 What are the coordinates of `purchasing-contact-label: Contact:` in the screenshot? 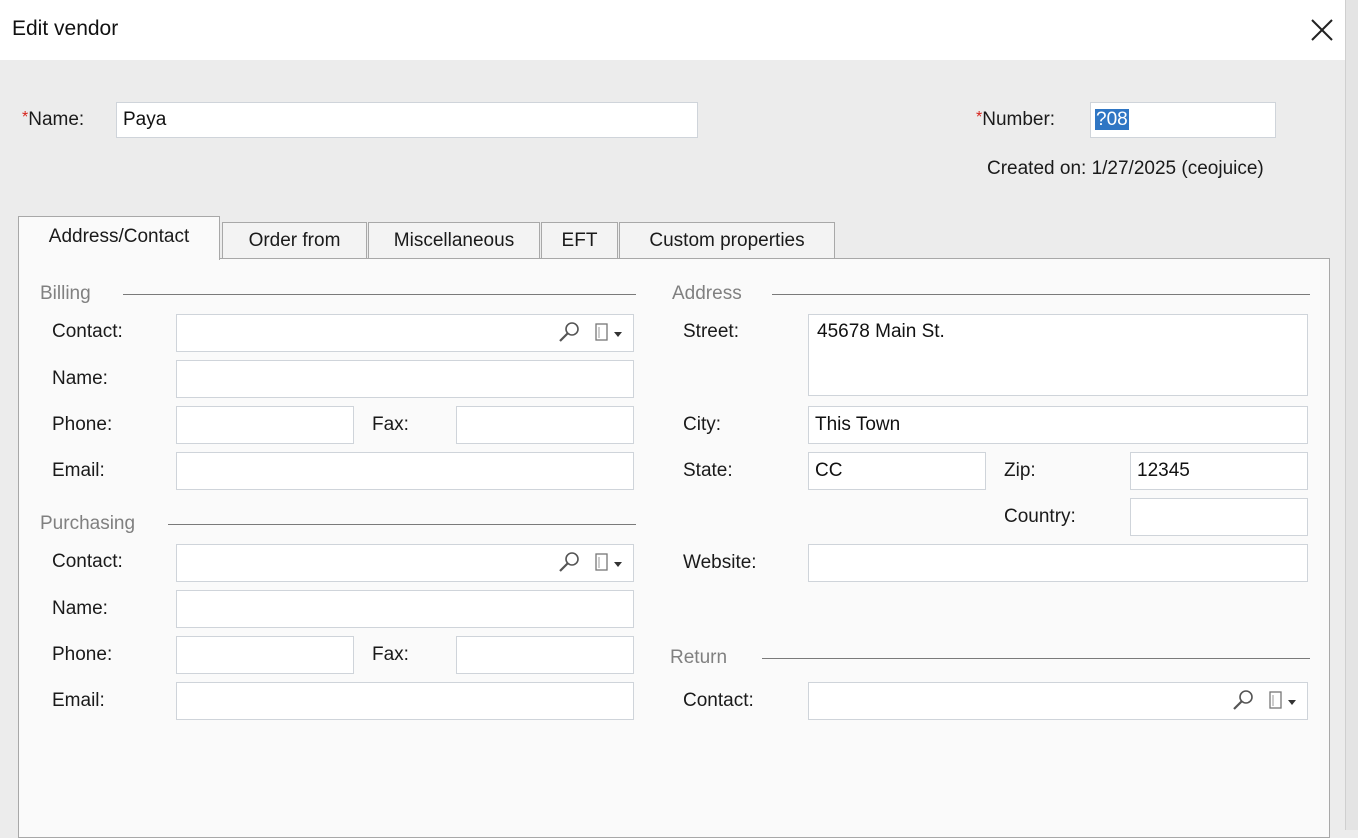 It's located at (87, 561).